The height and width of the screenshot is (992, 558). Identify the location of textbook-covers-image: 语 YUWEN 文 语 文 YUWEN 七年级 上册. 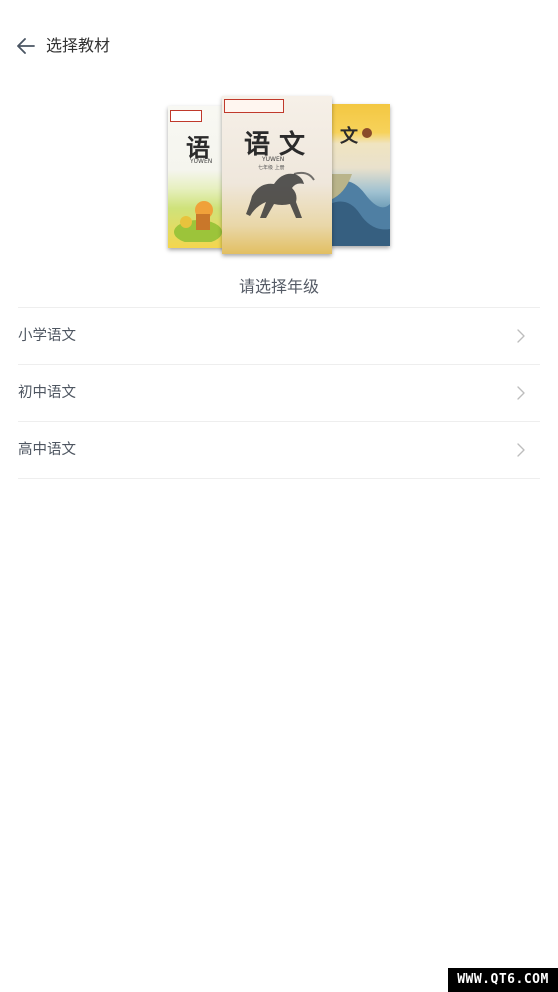
(279, 176).